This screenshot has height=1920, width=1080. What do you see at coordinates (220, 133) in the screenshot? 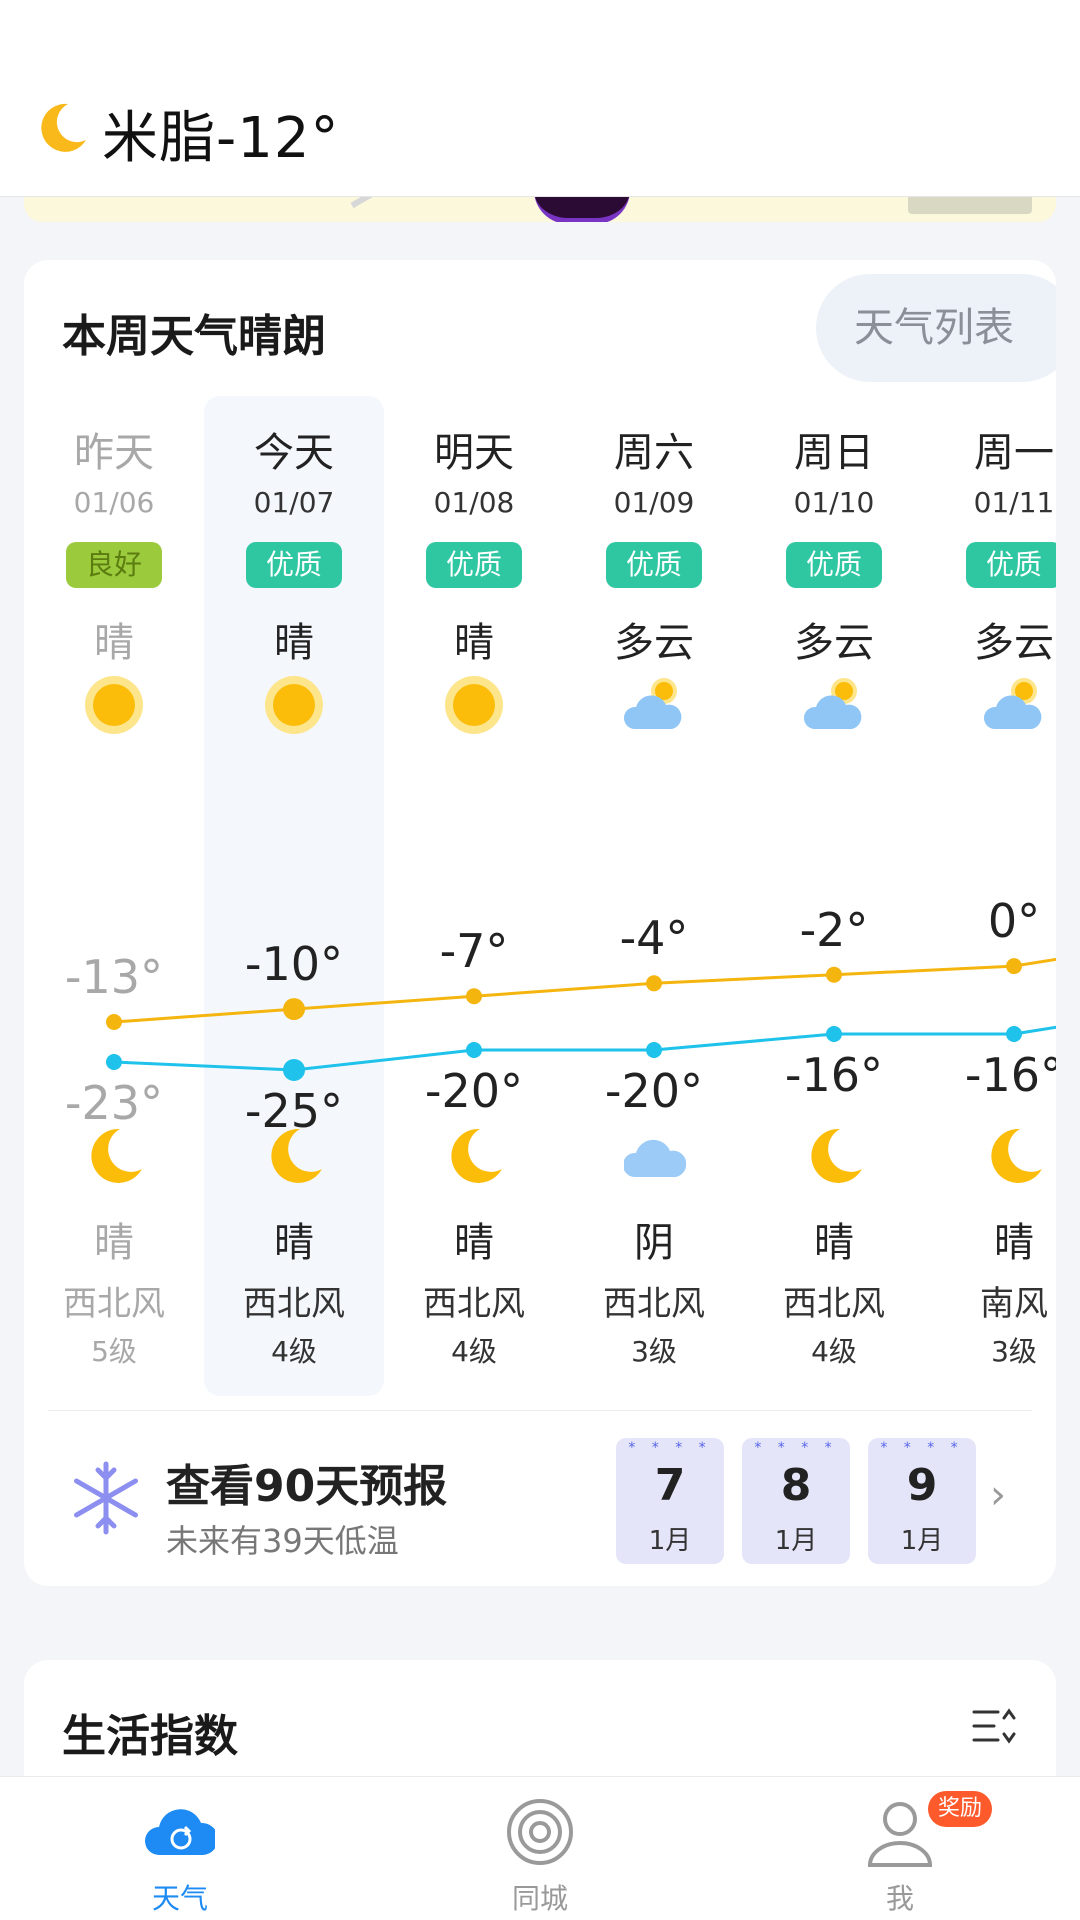
I see `location-temperature: 米脂-12°` at bounding box center [220, 133].